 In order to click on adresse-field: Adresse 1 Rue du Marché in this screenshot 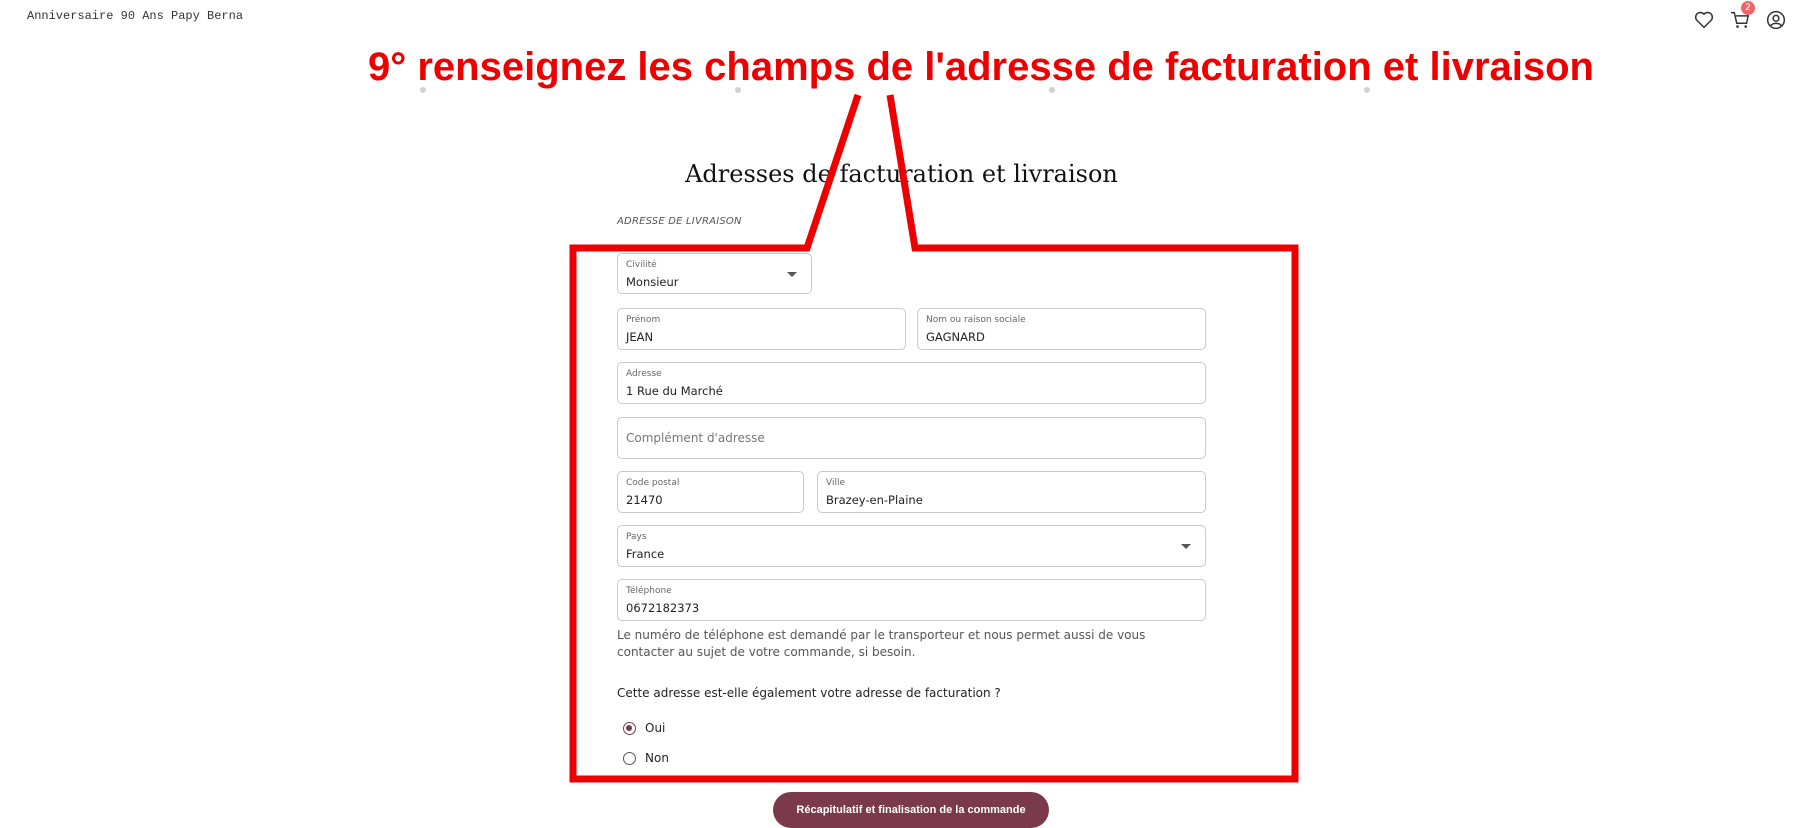, I will do `click(911, 383)`.